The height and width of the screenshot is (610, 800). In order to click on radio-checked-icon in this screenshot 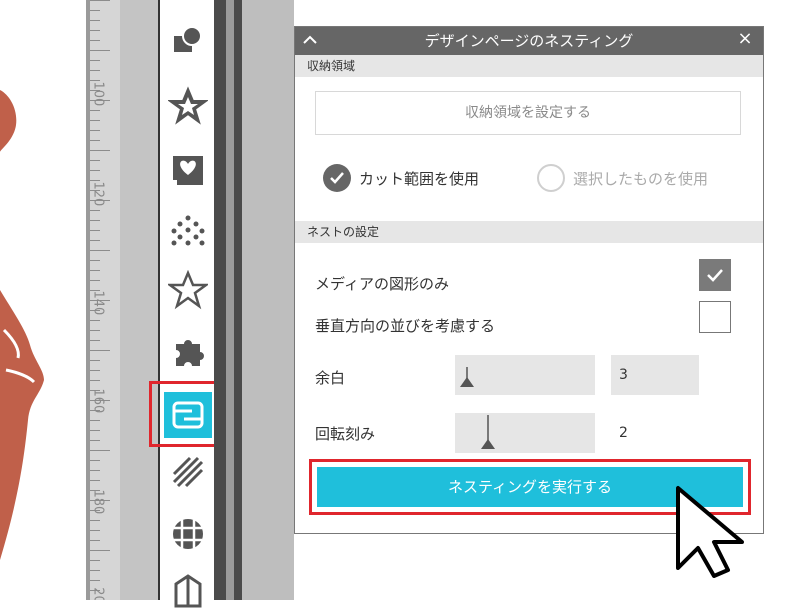, I will do `click(337, 178)`.